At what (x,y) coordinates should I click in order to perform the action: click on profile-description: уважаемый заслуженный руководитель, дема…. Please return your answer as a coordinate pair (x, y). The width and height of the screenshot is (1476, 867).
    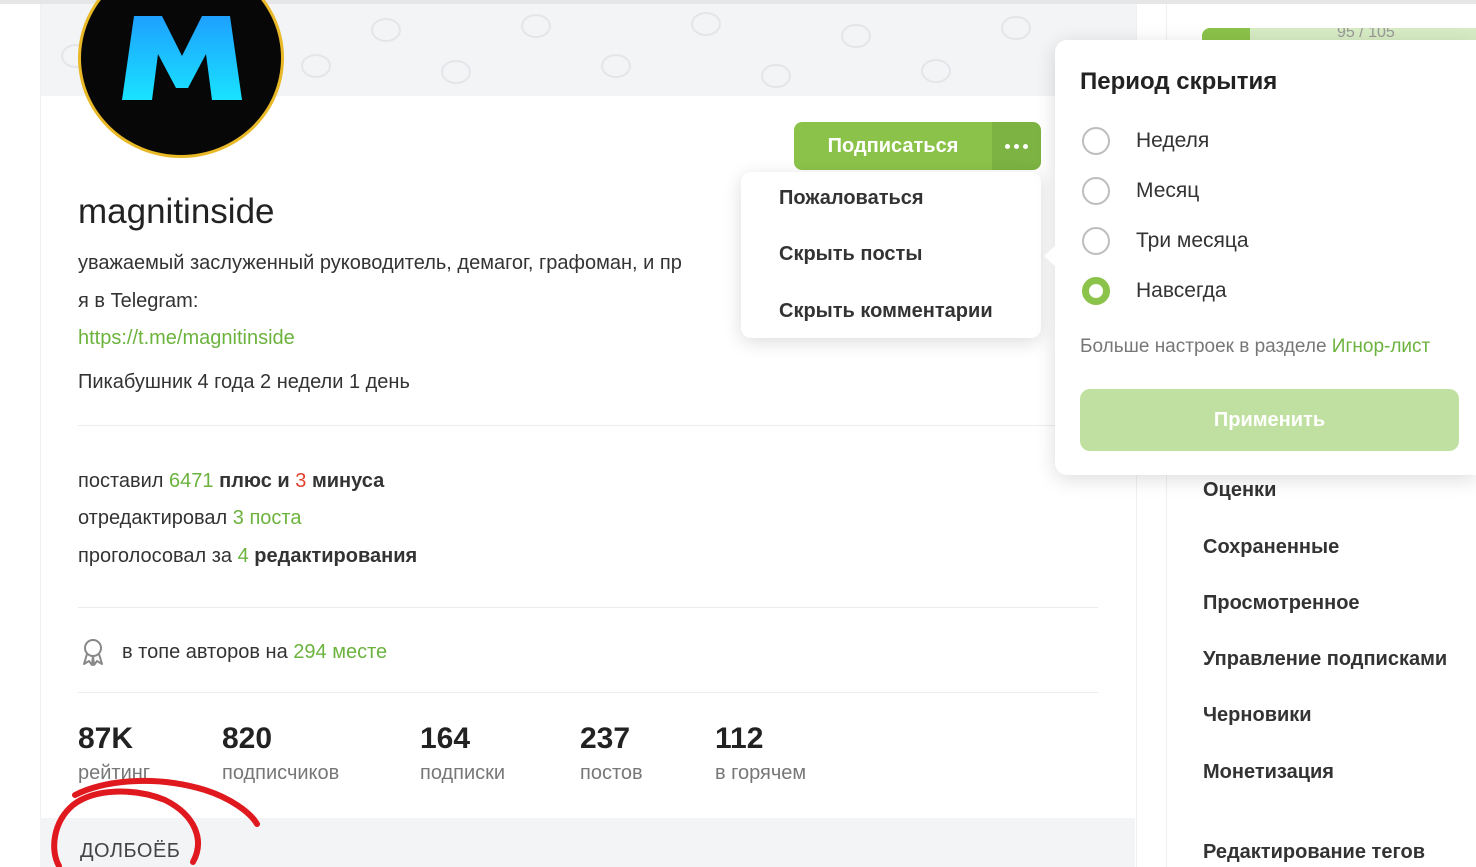
    Looking at the image, I should click on (380, 263).